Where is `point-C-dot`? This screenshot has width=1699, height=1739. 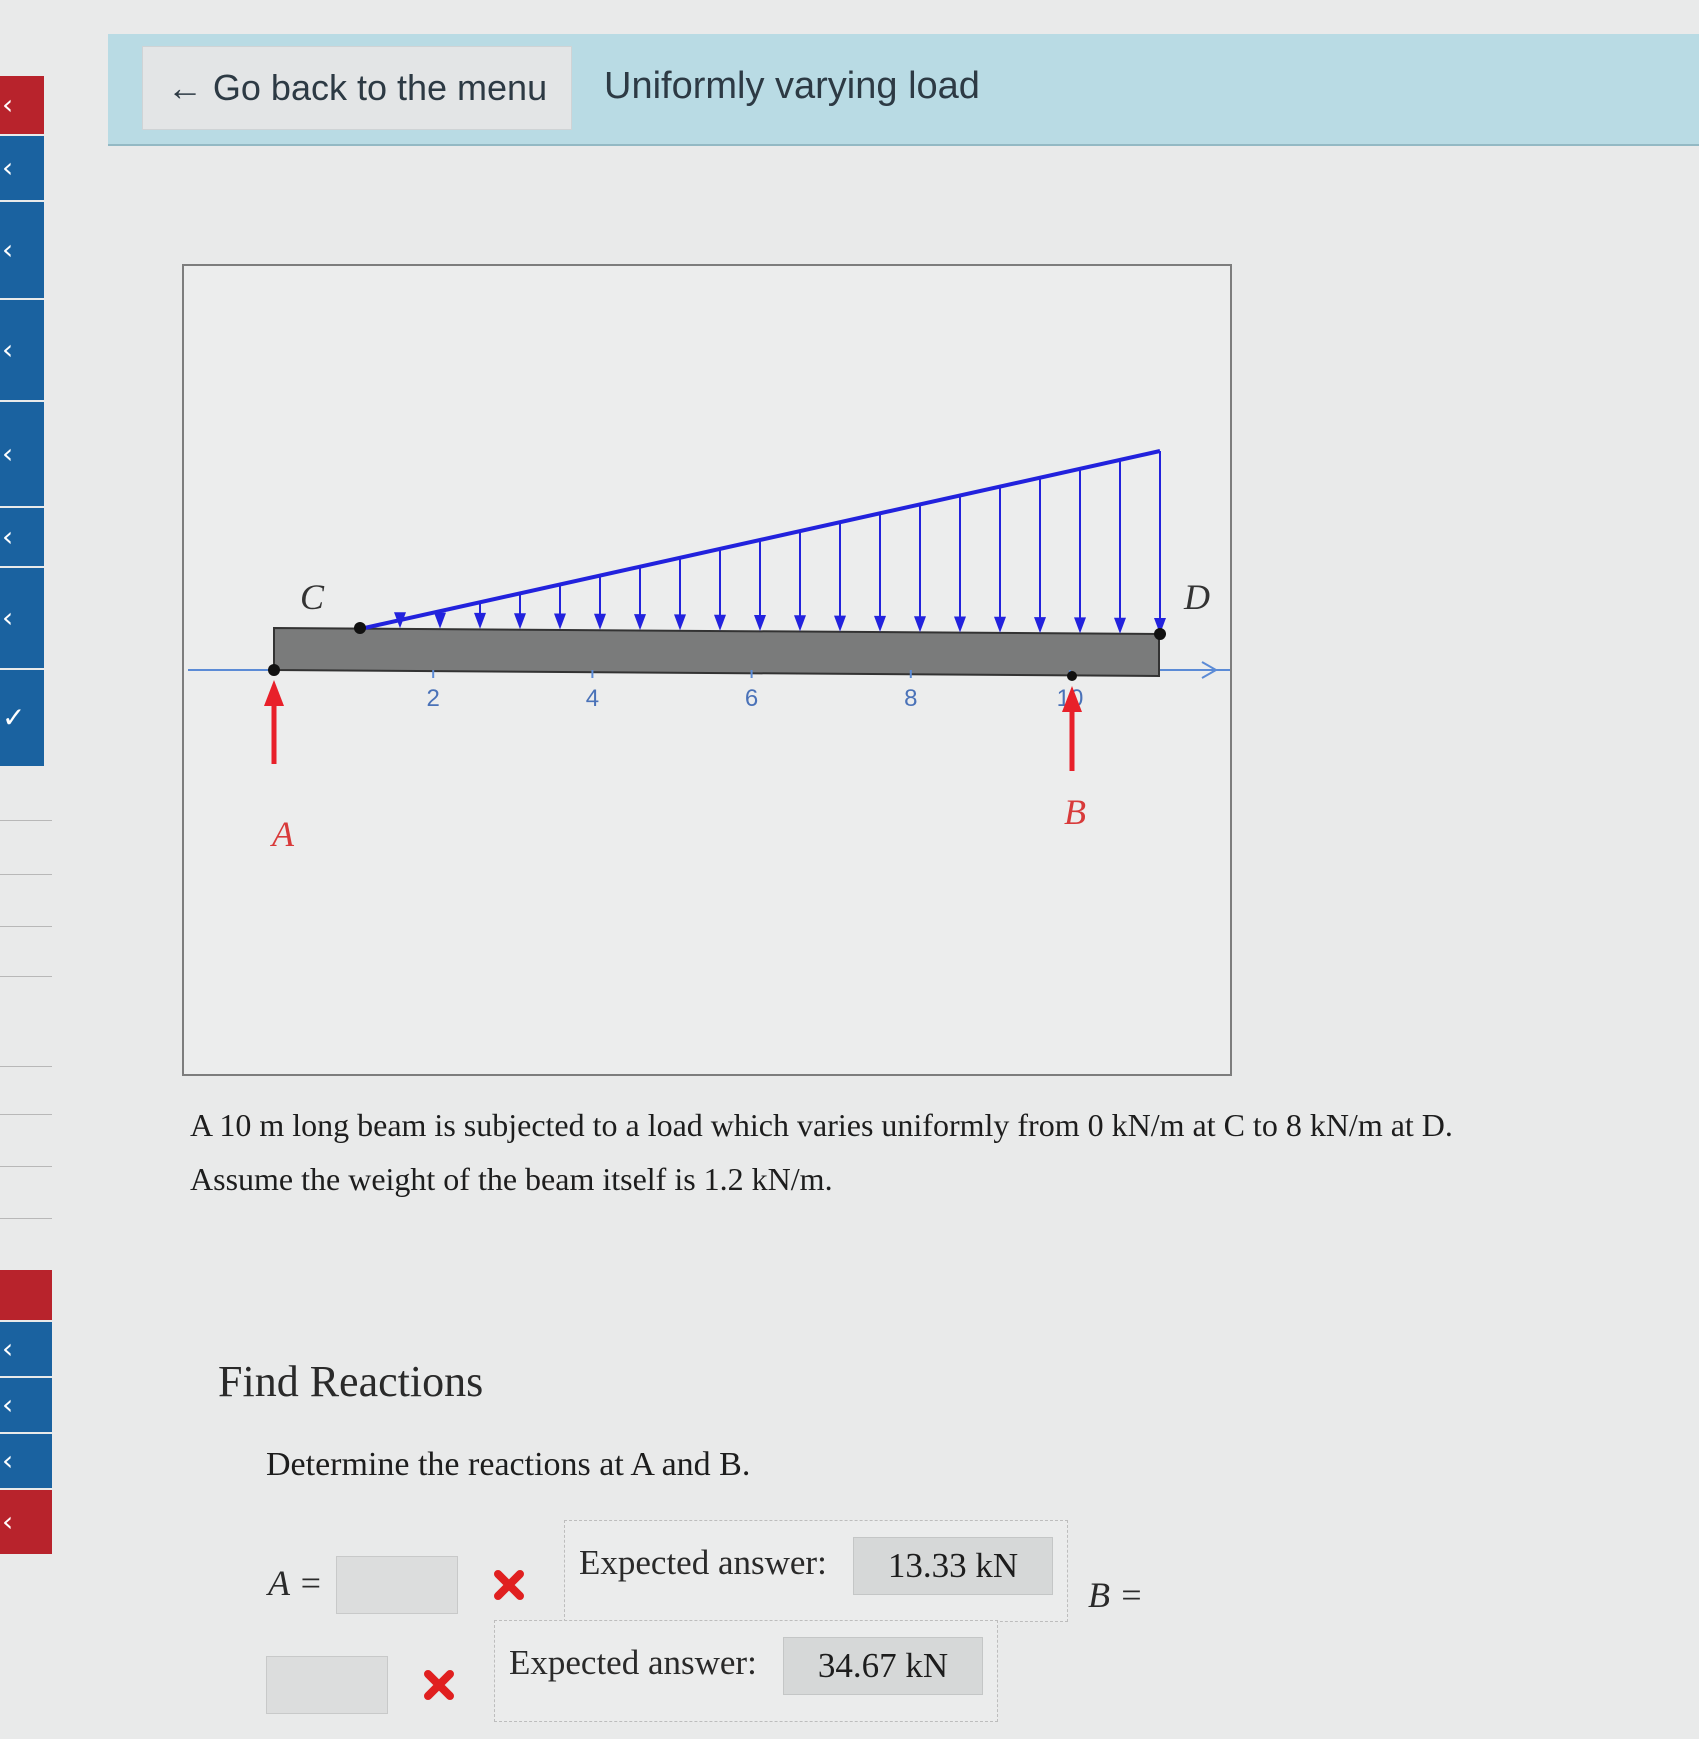 point-C-dot is located at coordinates (360, 628).